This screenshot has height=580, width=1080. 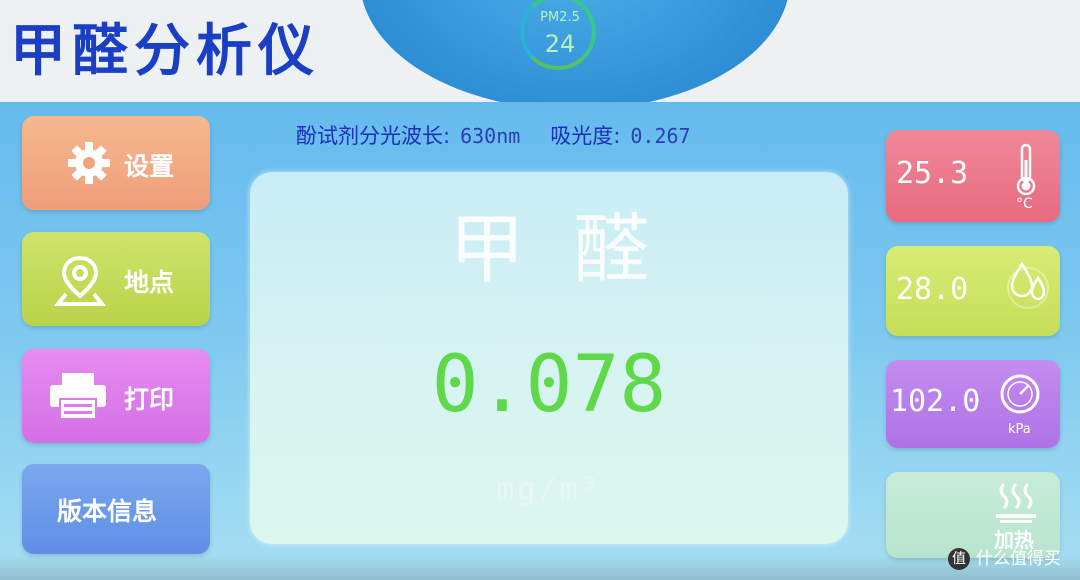 What do you see at coordinates (585, 136) in the screenshot?
I see `absorbance-label: 吸光度:` at bounding box center [585, 136].